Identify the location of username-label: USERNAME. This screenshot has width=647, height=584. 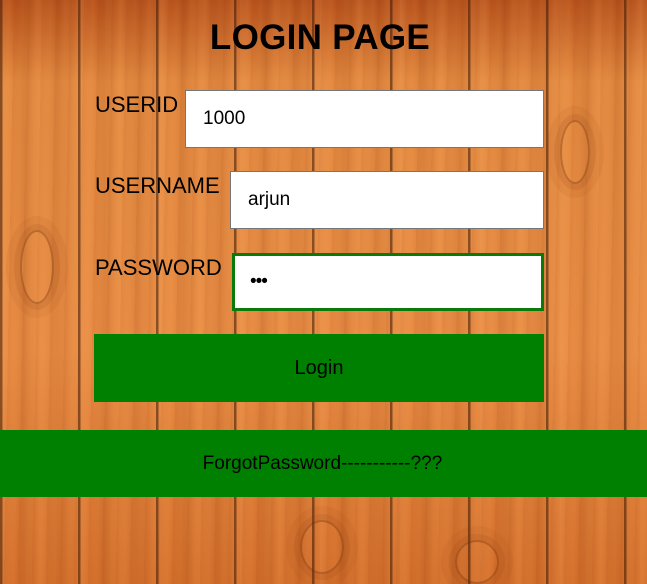
(157, 185).